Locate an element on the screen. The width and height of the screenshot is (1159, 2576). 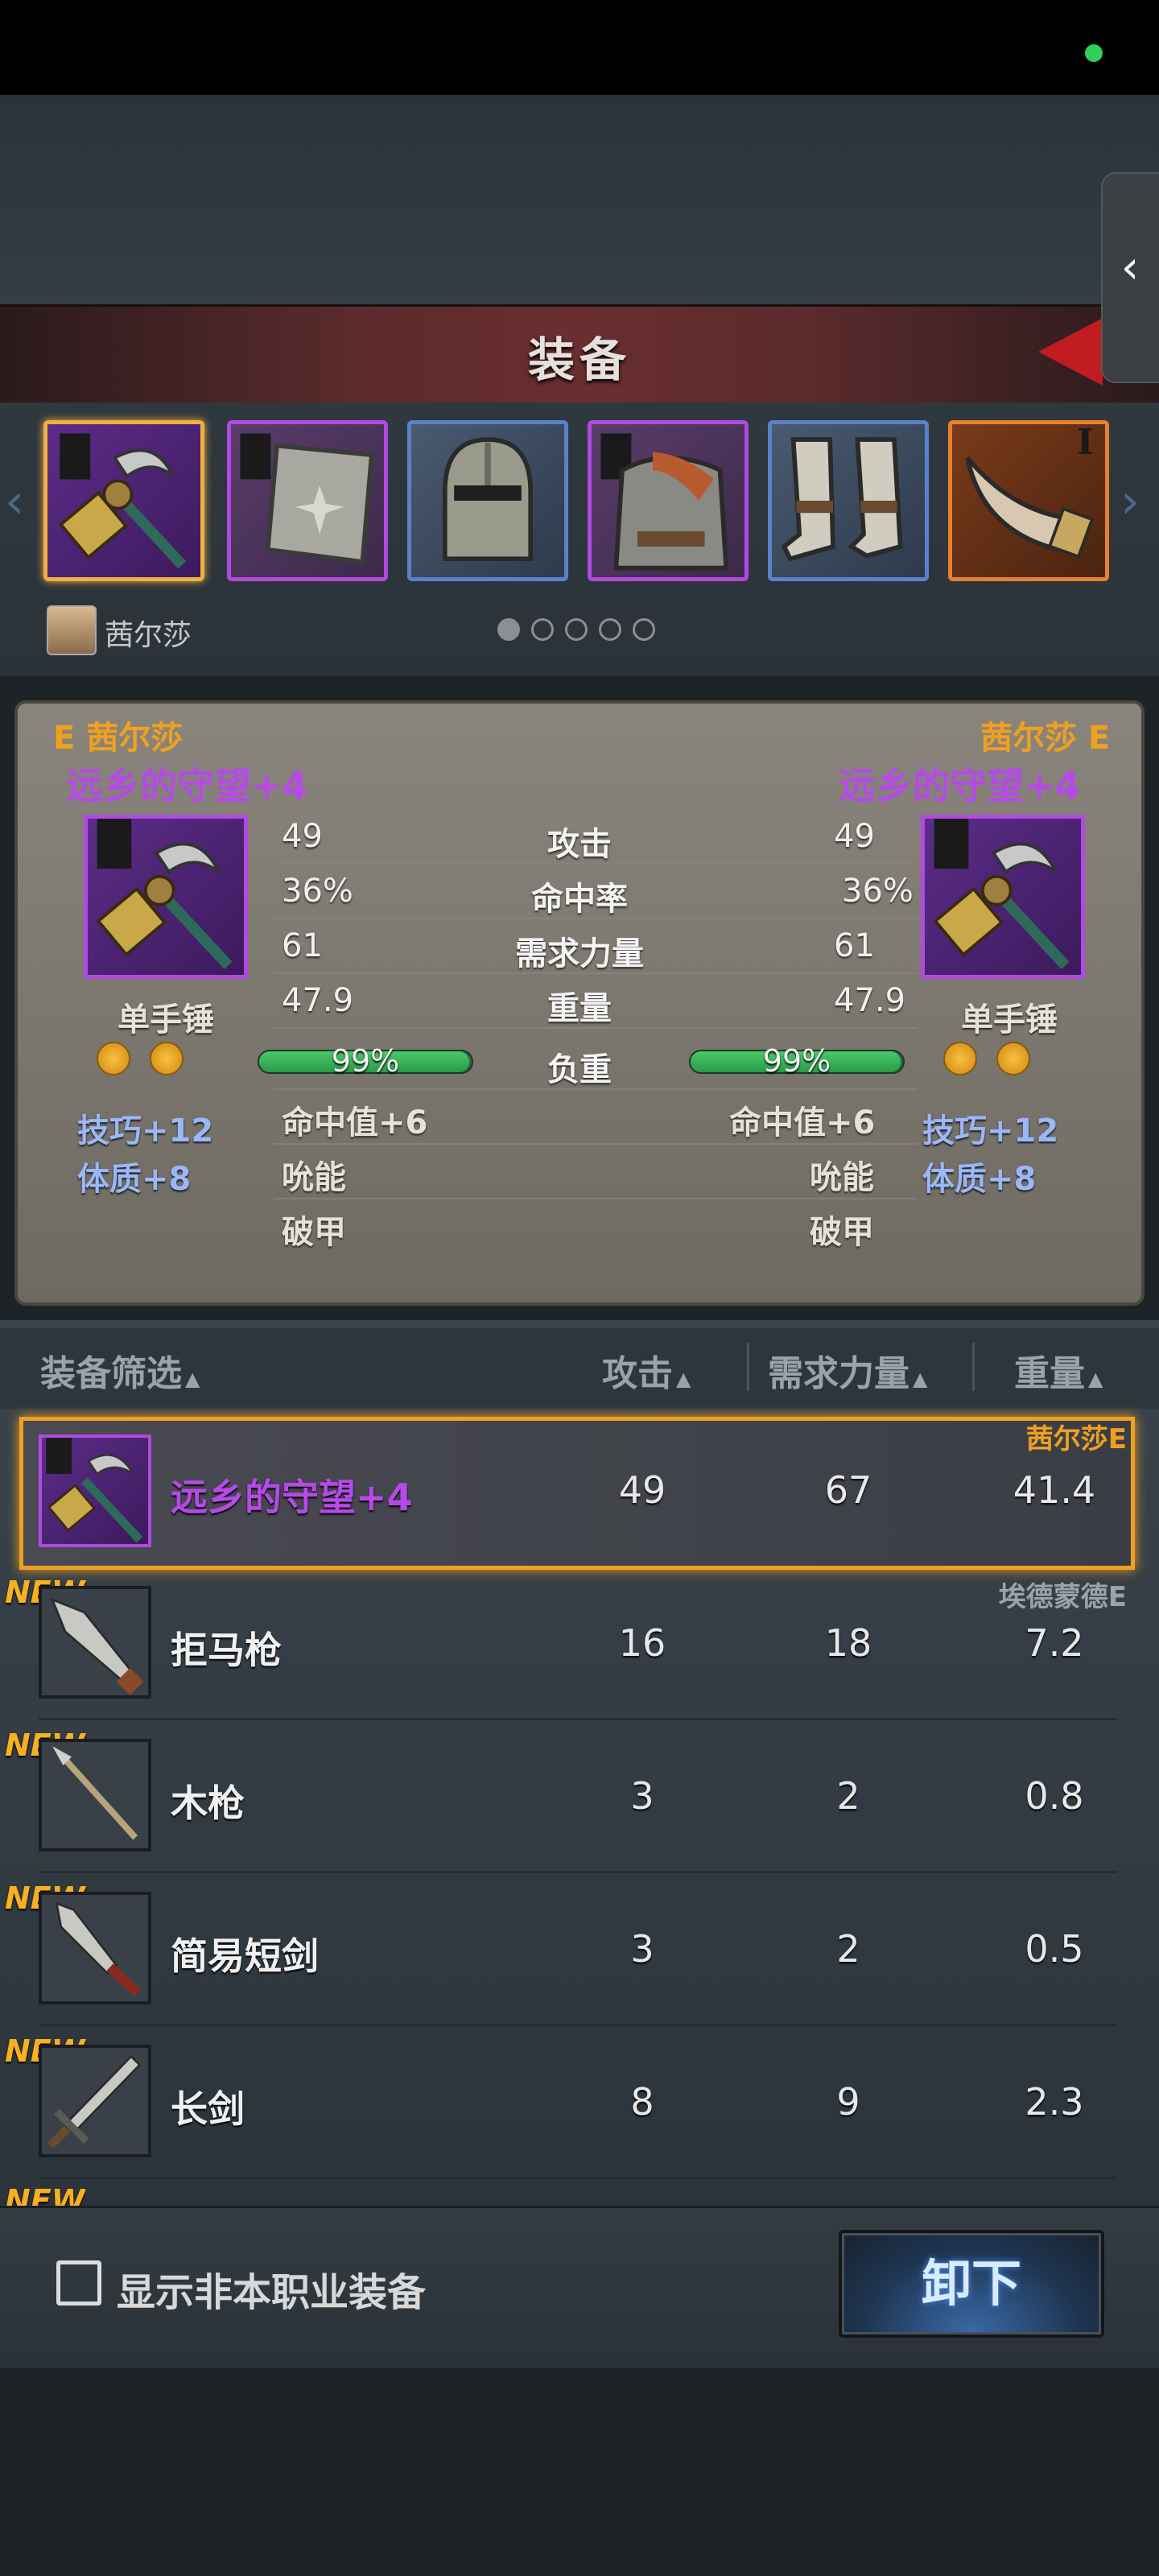
row-weight: 41.4 is located at coordinates (1054, 1490).